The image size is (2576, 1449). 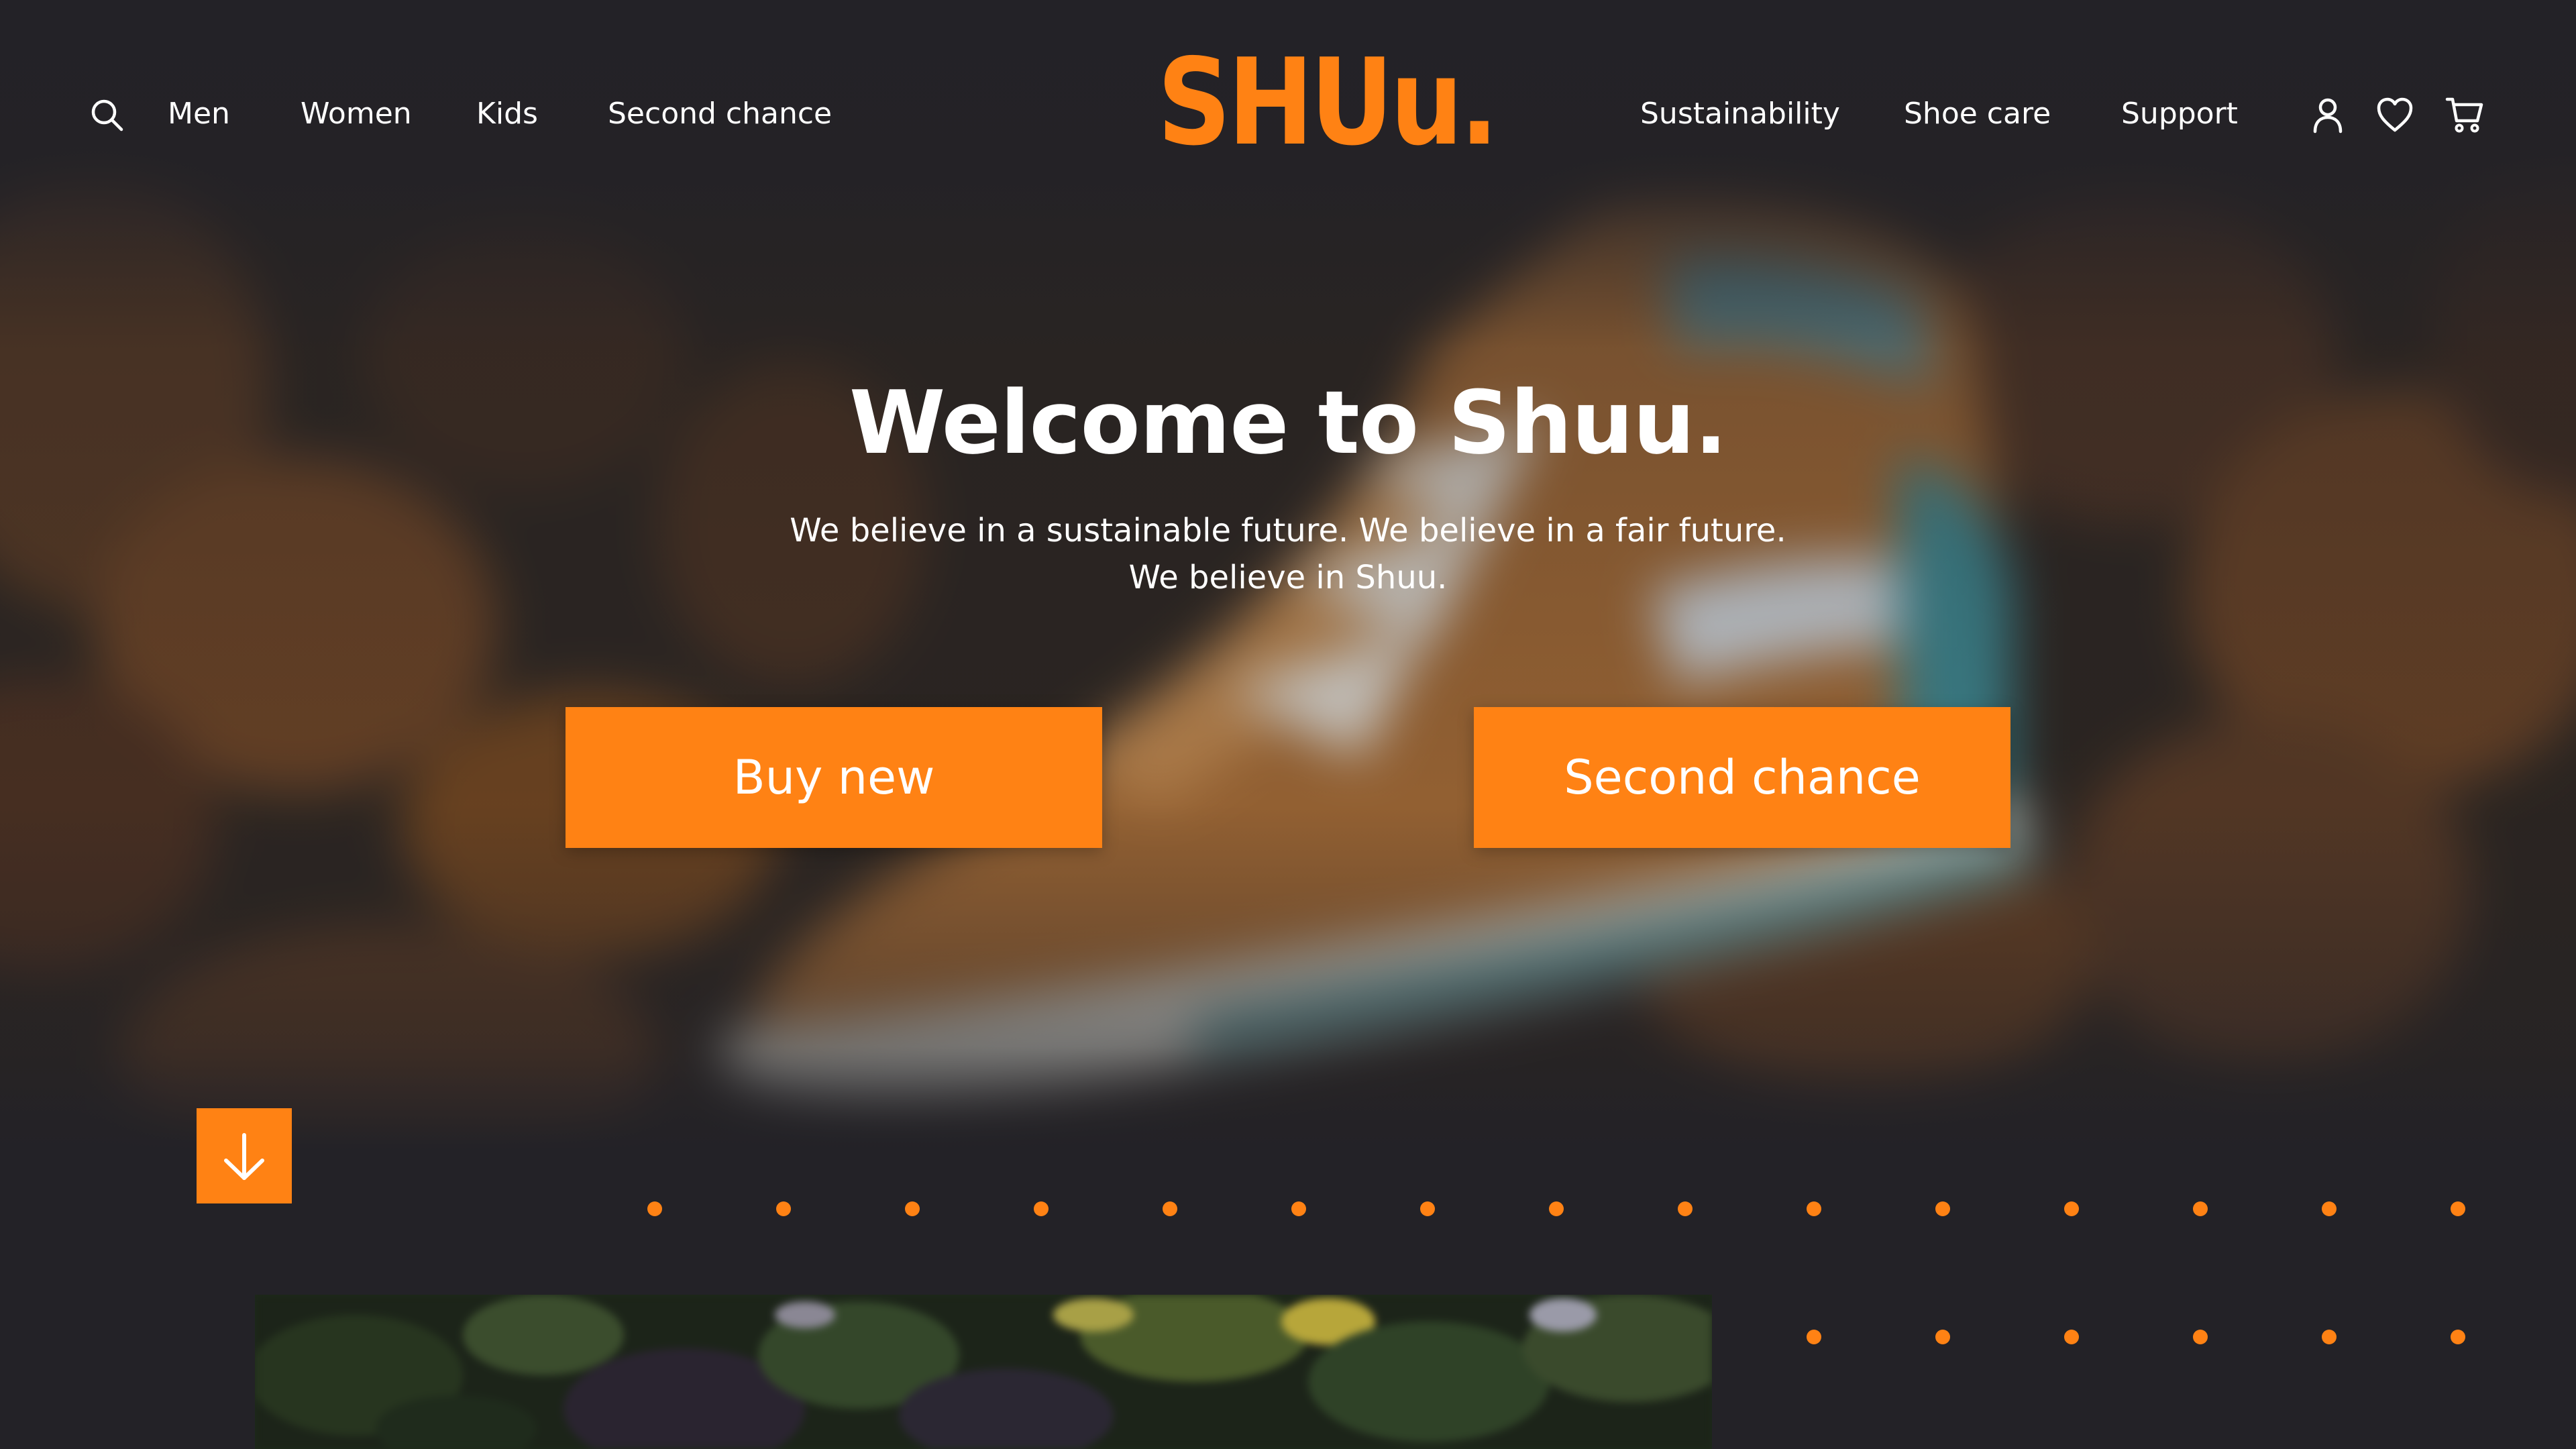 I want to click on cart-icon, so click(x=2464, y=114).